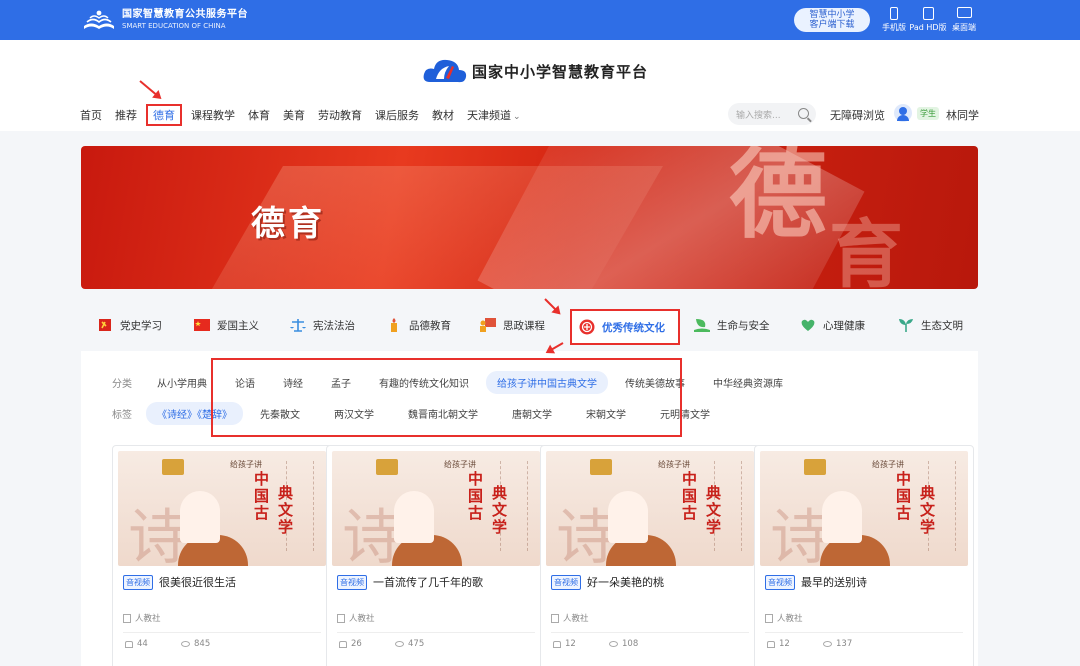 This screenshot has height=666, width=1080. What do you see at coordinates (340, 115) in the screenshot?
I see `nav-item-labor: 劳动教育` at bounding box center [340, 115].